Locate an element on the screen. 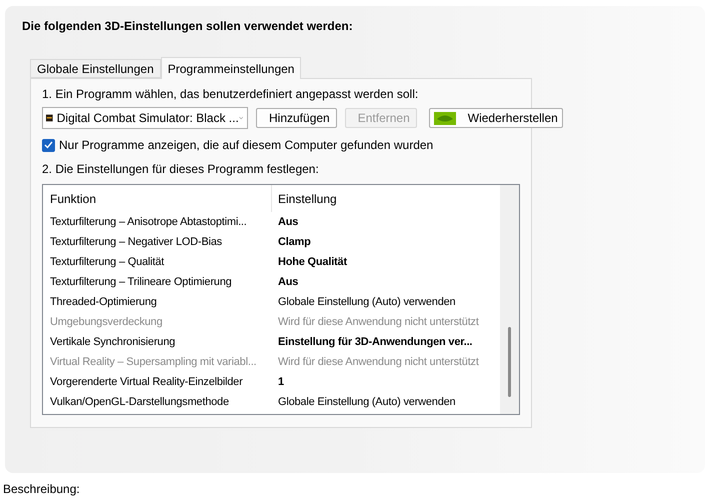  column-header: Einstellung is located at coordinates (386, 198).